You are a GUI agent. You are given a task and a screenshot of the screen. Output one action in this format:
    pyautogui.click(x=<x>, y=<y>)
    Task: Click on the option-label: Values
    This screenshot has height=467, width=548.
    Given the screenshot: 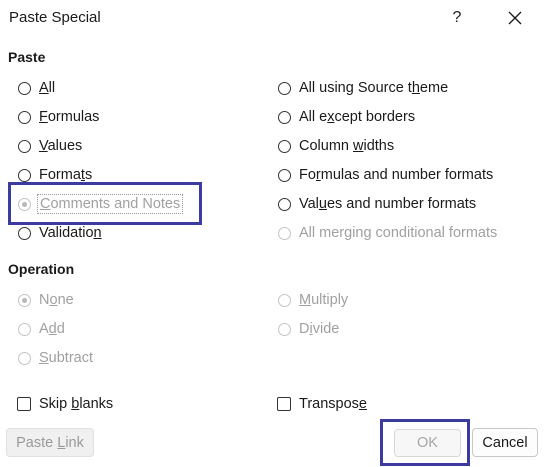 What is the action you would take?
    pyautogui.click(x=61, y=146)
    